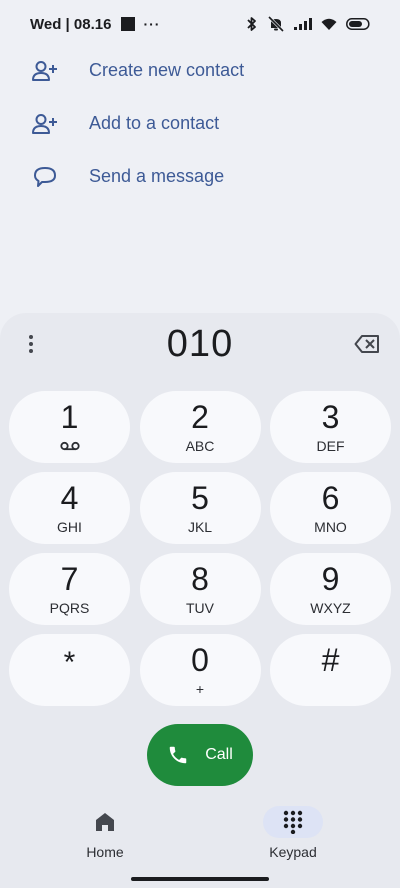 Image resolution: width=400 pixels, height=888 pixels. Describe the element at coordinates (330, 660) in the screenshot. I see `key-digit: #` at that location.